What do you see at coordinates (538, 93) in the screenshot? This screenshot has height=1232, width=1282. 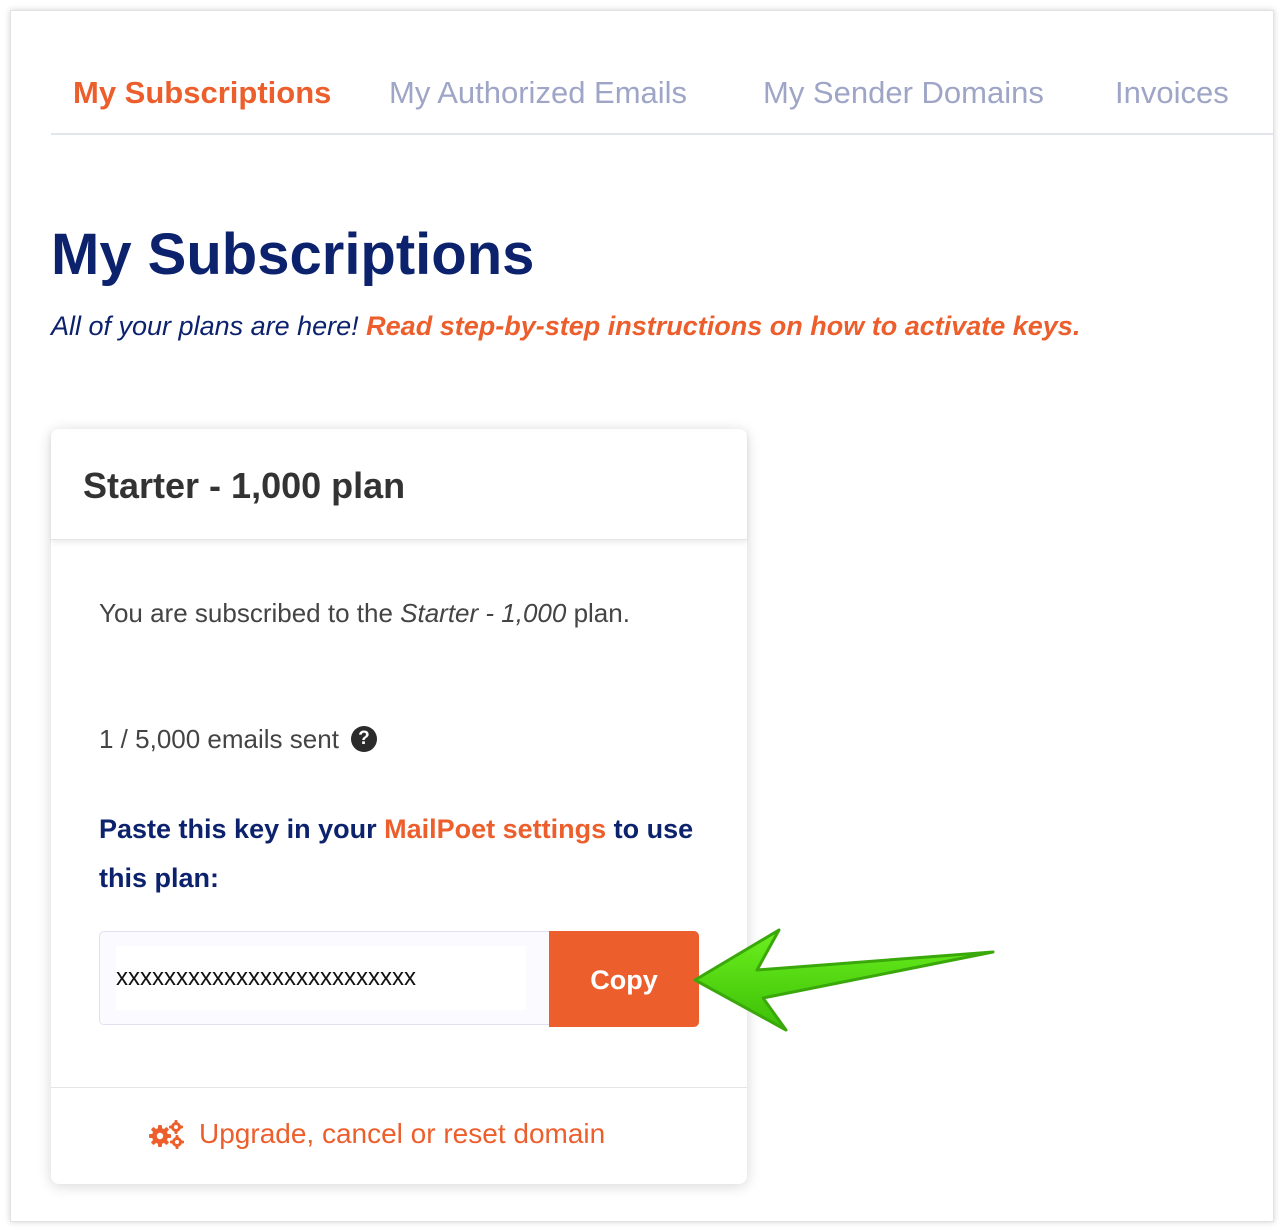 I see `tab-my-authorized-emails: My Authorized Emails` at bounding box center [538, 93].